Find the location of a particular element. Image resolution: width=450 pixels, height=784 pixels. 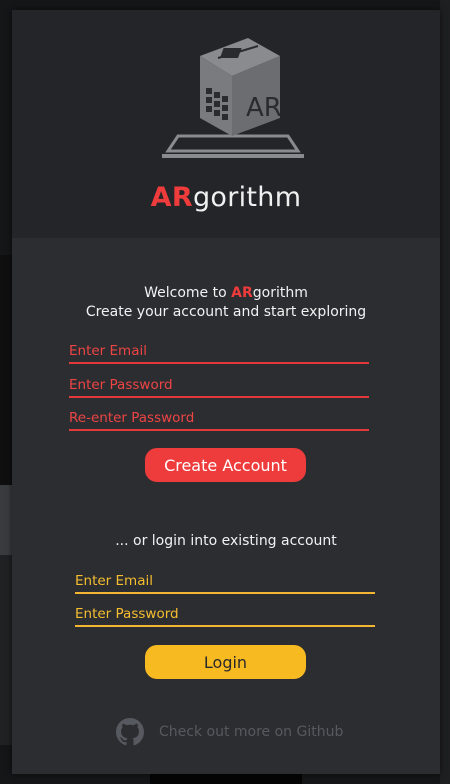

app-title-rest: gorithm is located at coordinates (247, 197).